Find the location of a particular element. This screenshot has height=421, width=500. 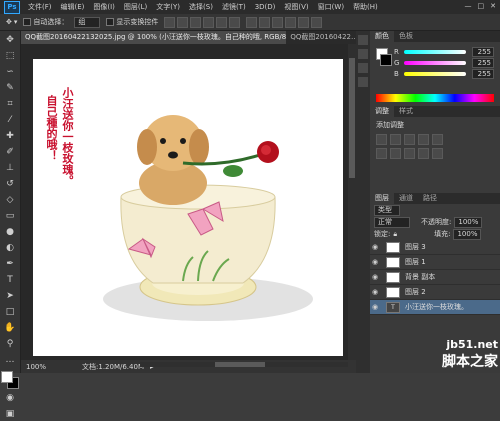

distribute-left-icon is located at coordinates (291, 22).